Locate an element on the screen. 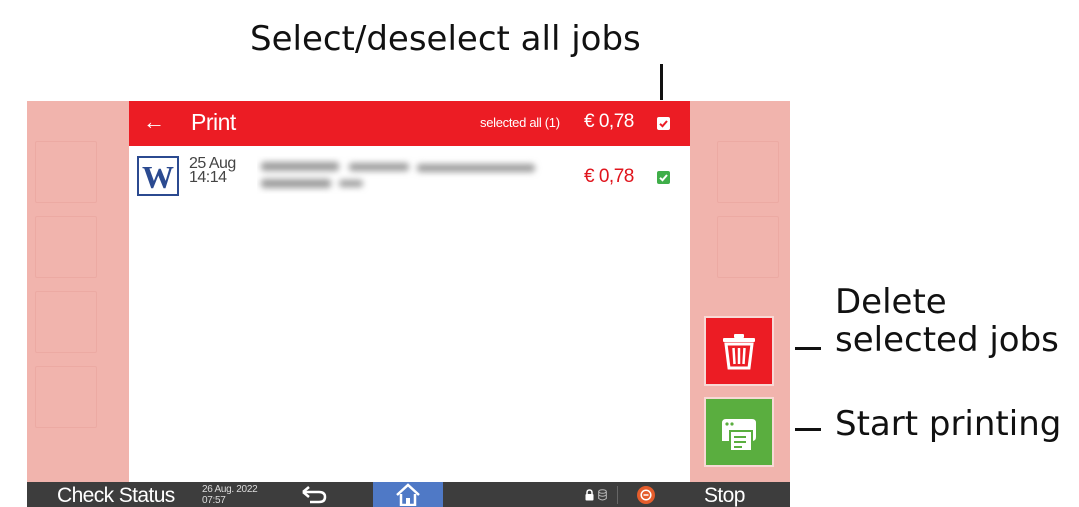 This screenshot has height=507, width=1079. delete-selected-button is located at coordinates (739, 351).